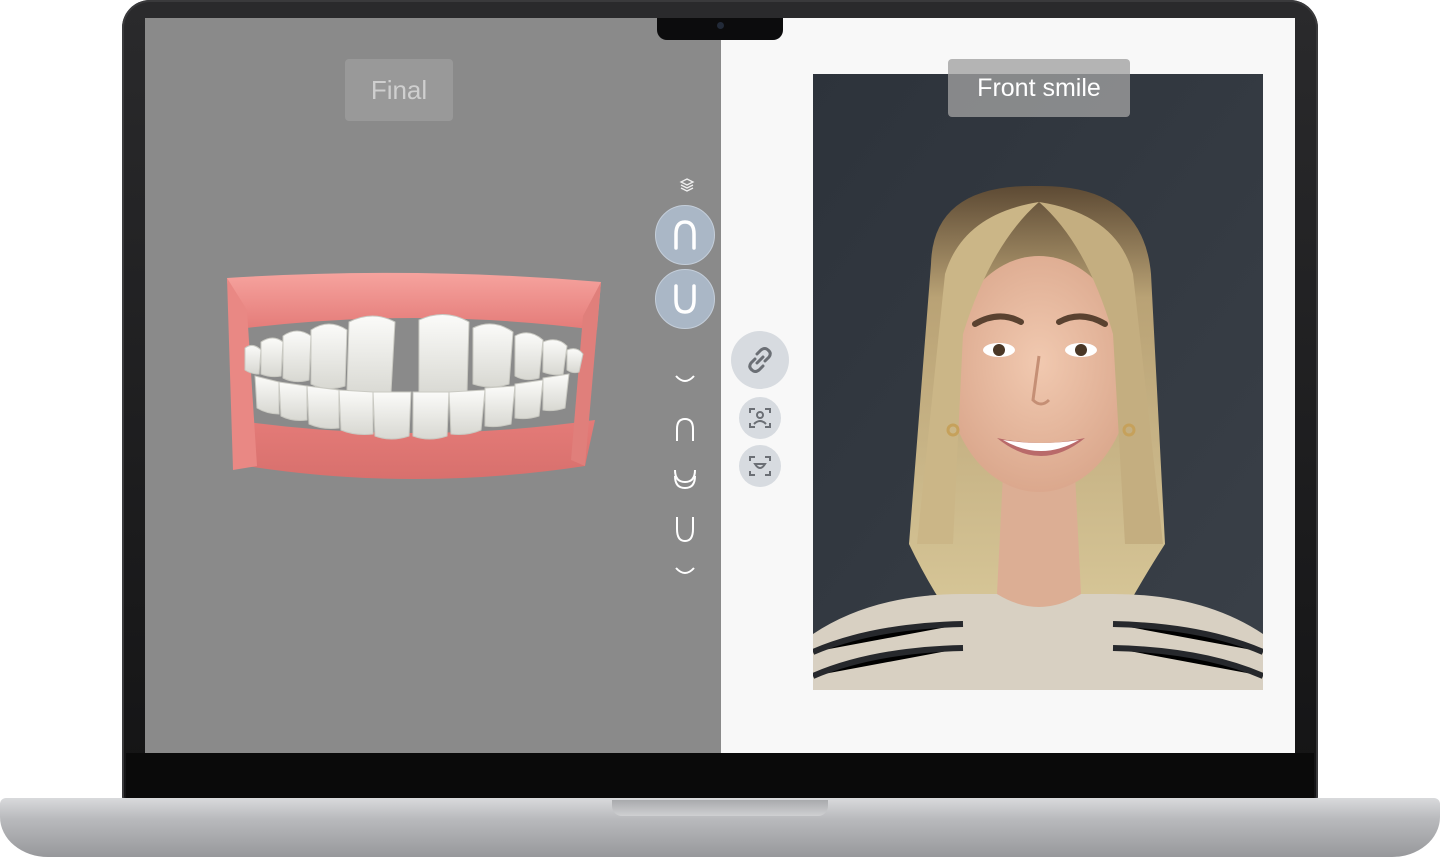 The image size is (1440, 857). What do you see at coordinates (720, 25) in the screenshot?
I see `camera-icon` at bounding box center [720, 25].